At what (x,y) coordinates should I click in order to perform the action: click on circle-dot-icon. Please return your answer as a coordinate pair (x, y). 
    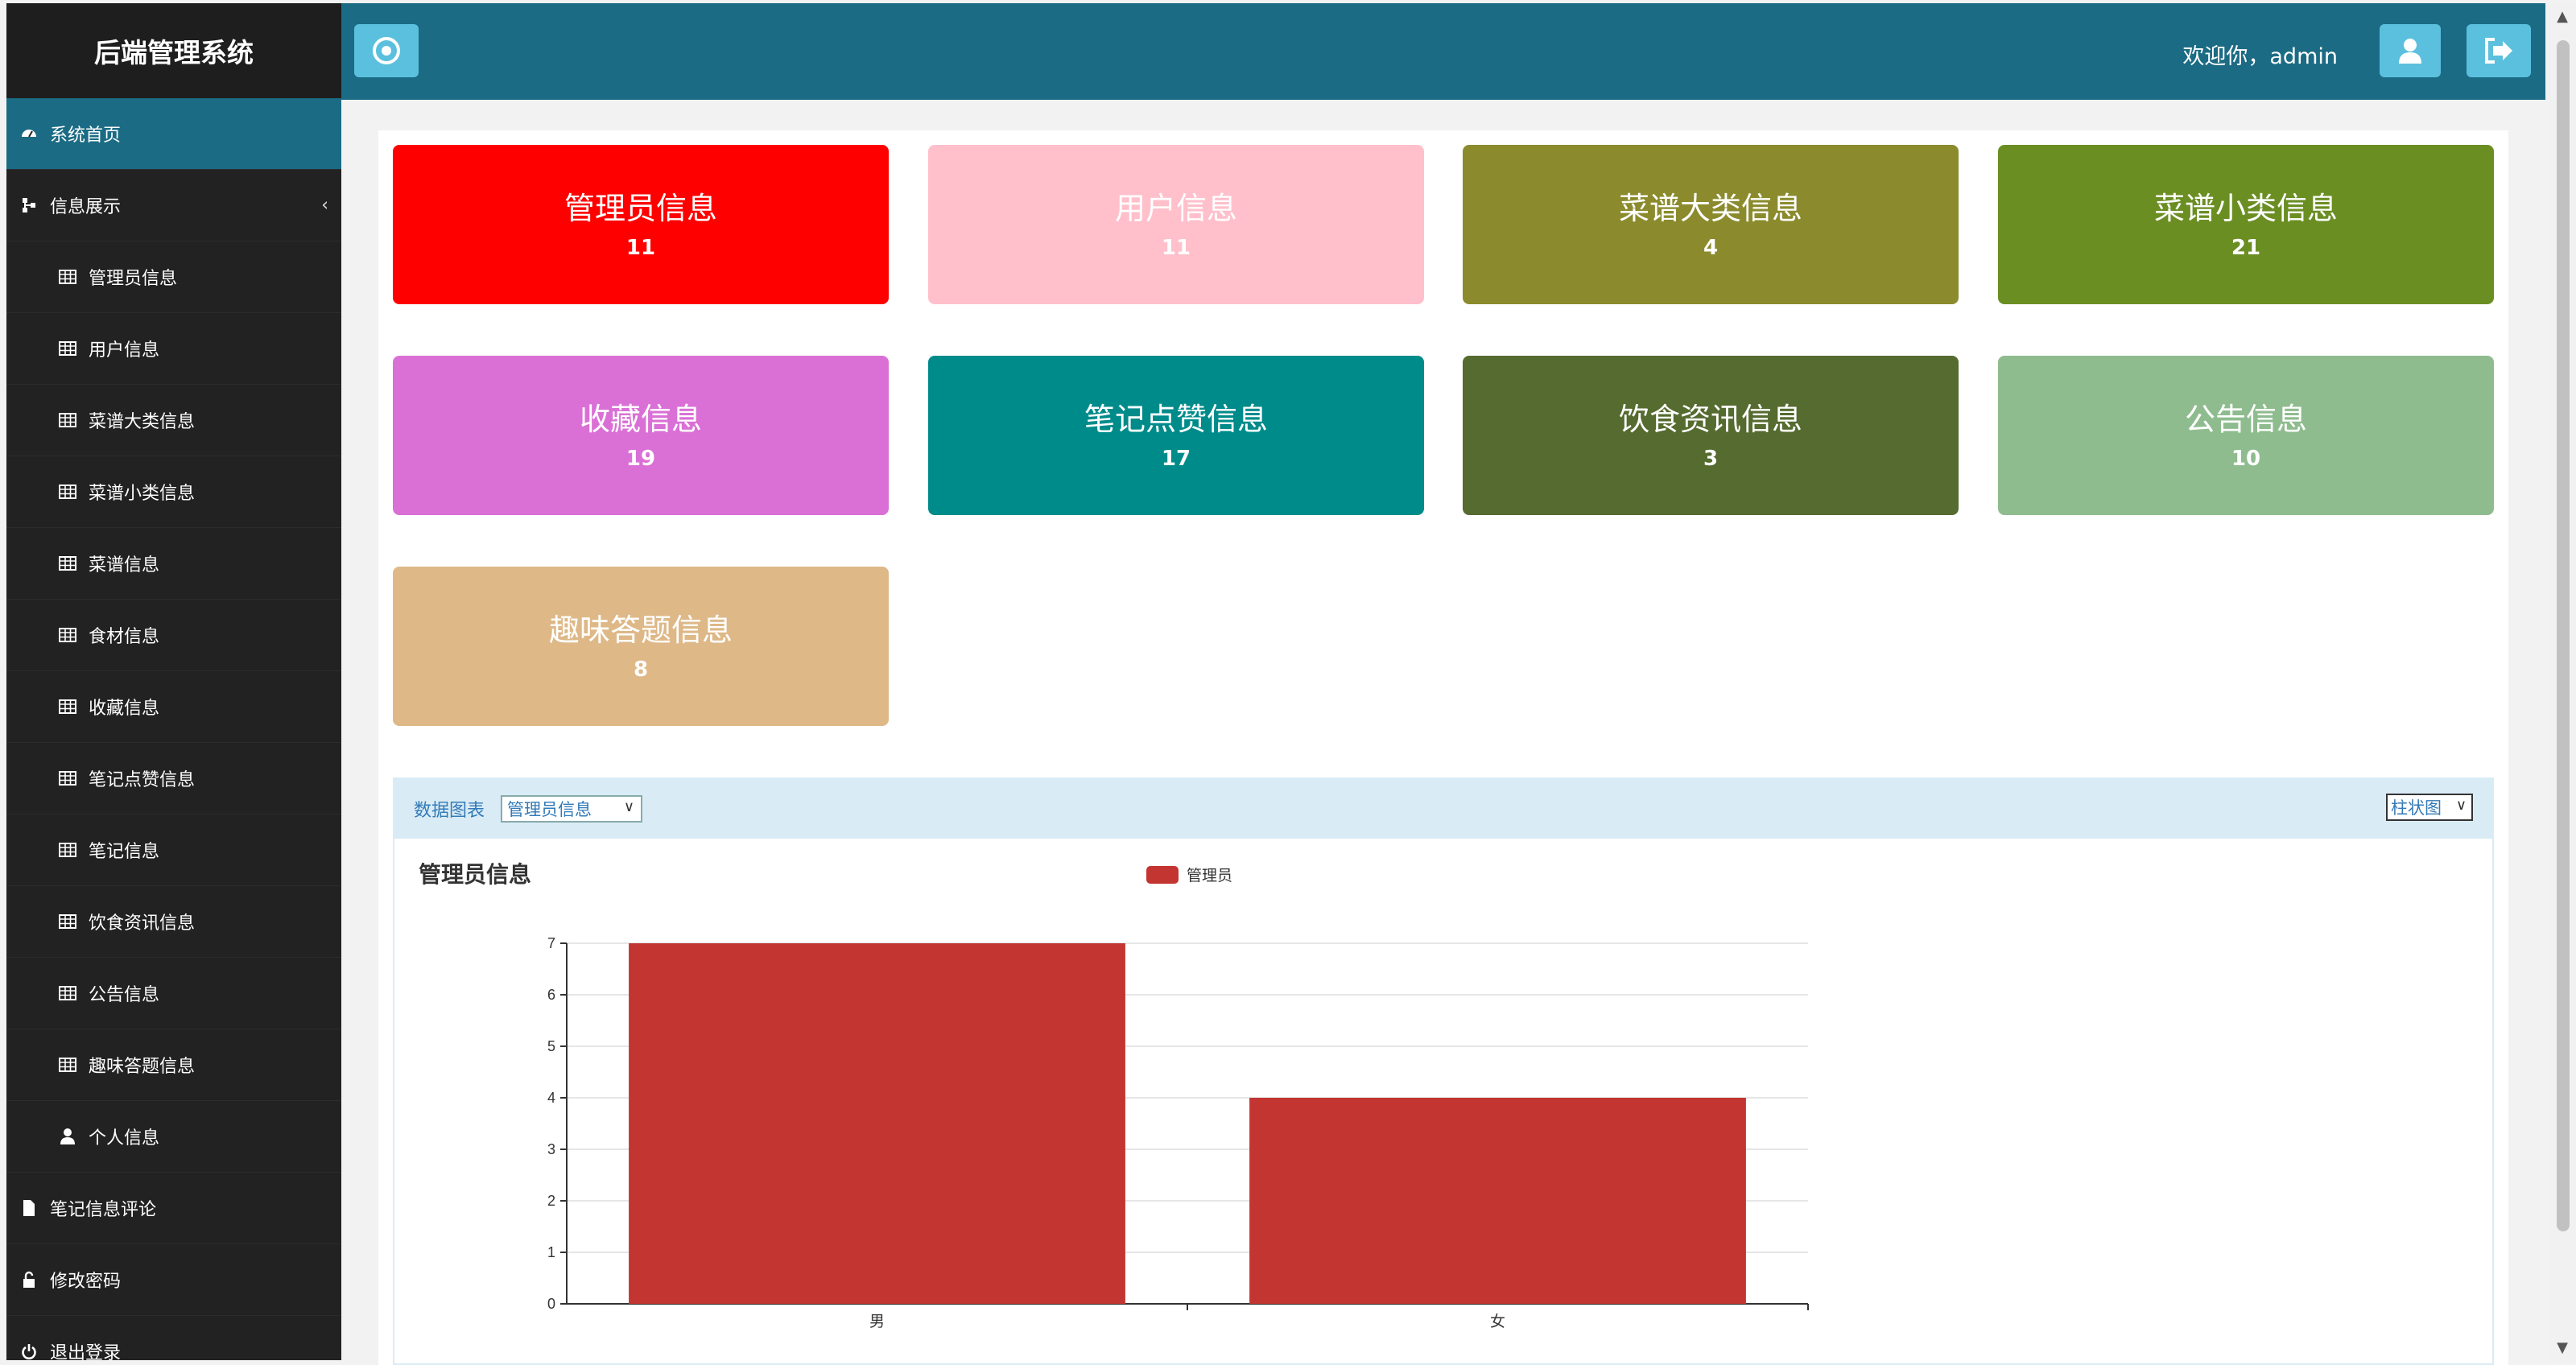
    Looking at the image, I should click on (386, 51).